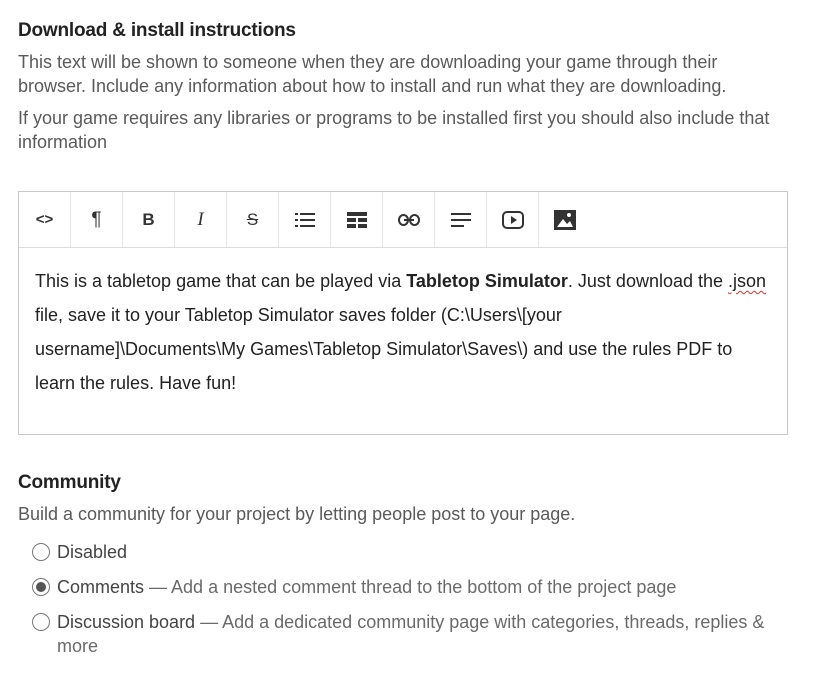 Image resolution: width=835 pixels, height=682 pixels. Describe the element at coordinates (41, 552) in the screenshot. I see `radio-disabled` at that location.